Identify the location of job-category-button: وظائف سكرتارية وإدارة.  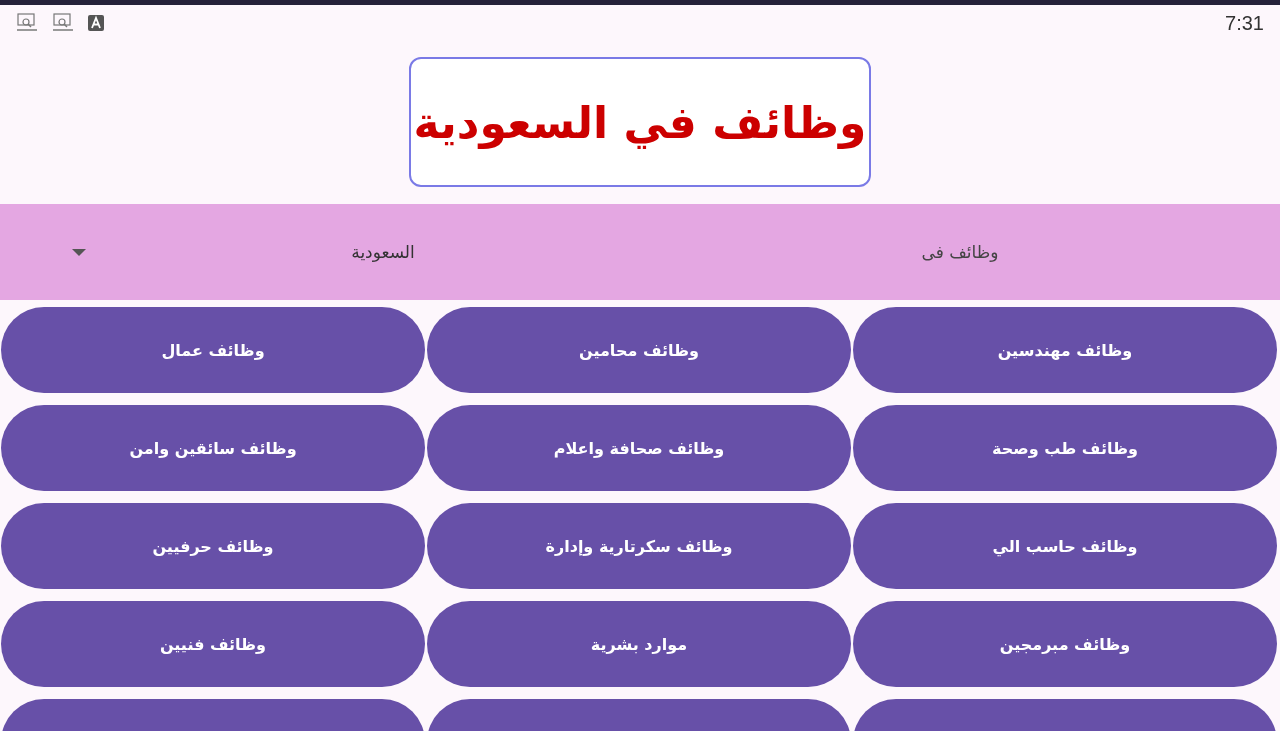
(639, 546).